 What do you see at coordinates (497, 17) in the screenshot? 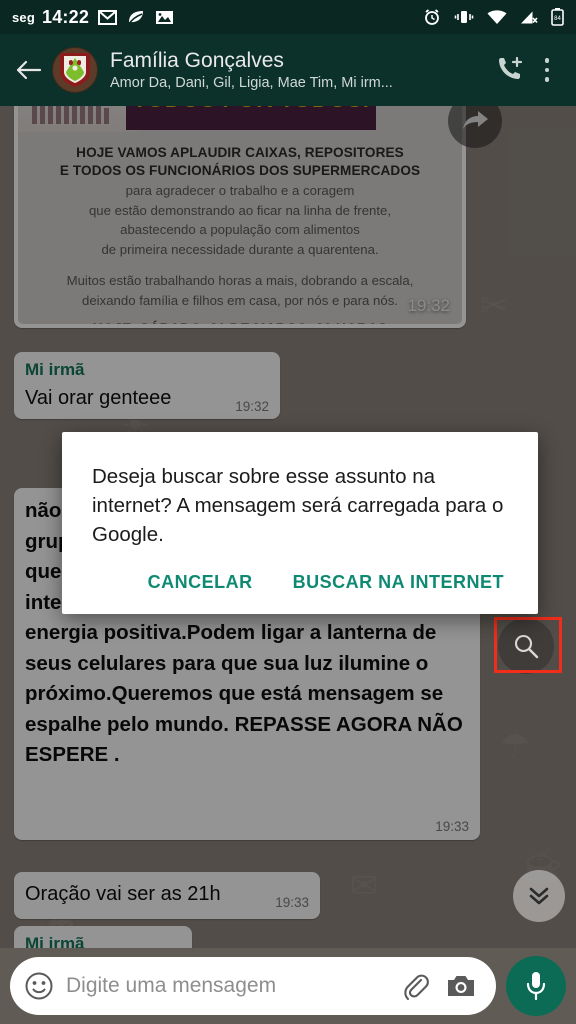
I see `wifi-icon` at bounding box center [497, 17].